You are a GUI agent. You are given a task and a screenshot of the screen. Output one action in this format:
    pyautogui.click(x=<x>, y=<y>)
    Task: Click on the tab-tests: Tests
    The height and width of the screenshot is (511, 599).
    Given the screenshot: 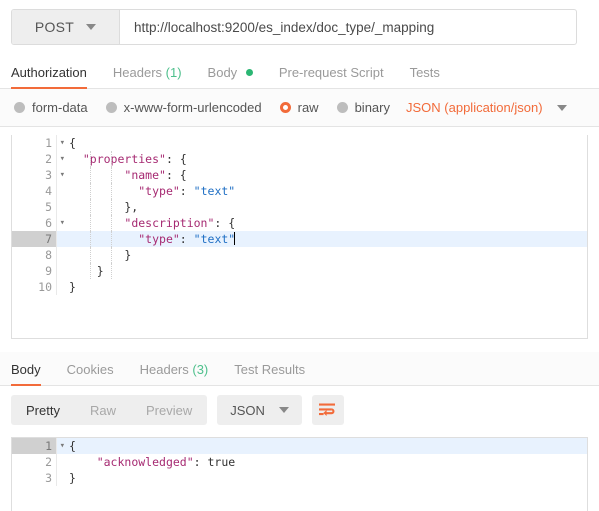 What is the action you would take?
    pyautogui.click(x=425, y=76)
    